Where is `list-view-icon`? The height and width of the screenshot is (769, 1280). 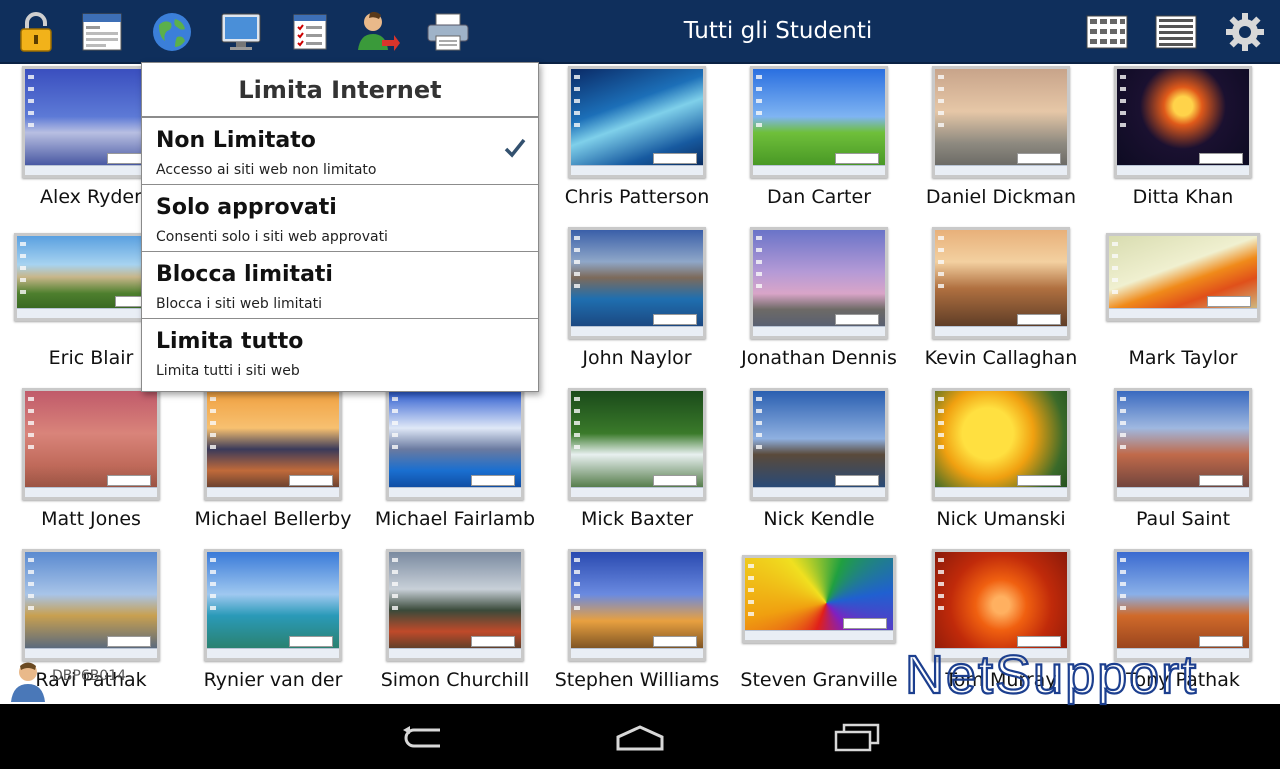
list-view-icon is located at coordinates (1176, 32).